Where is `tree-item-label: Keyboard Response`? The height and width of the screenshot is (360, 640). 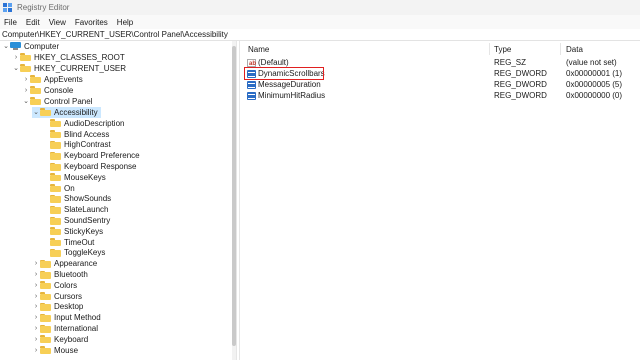 tree-item-label: Keyboard Response is located at coordinates (100, 167).